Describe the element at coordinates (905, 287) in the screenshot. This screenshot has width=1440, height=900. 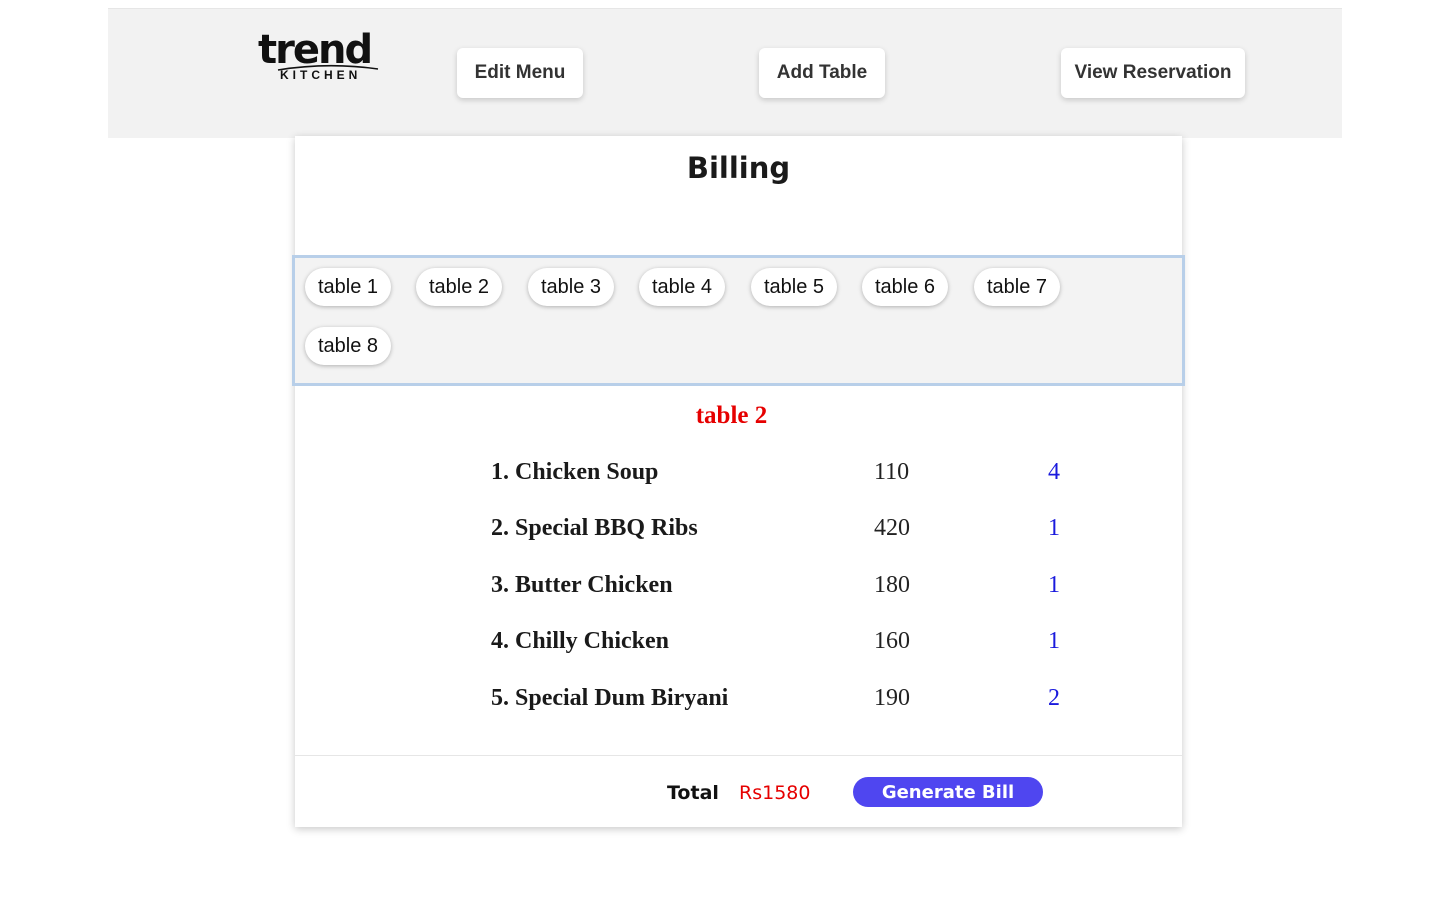
I see `table-button: table 6` at that location.